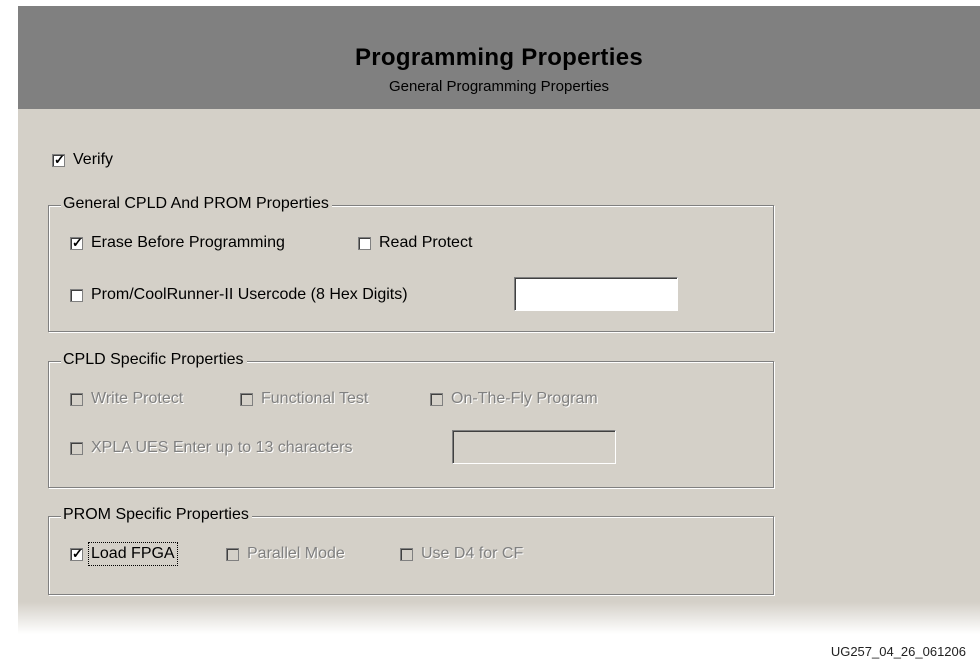  What do you see at coordinates (472, 553) in the screenshot?
I see `use-d4-for-cf-label: Use D4 for CF` at bounding box center [472, 553].